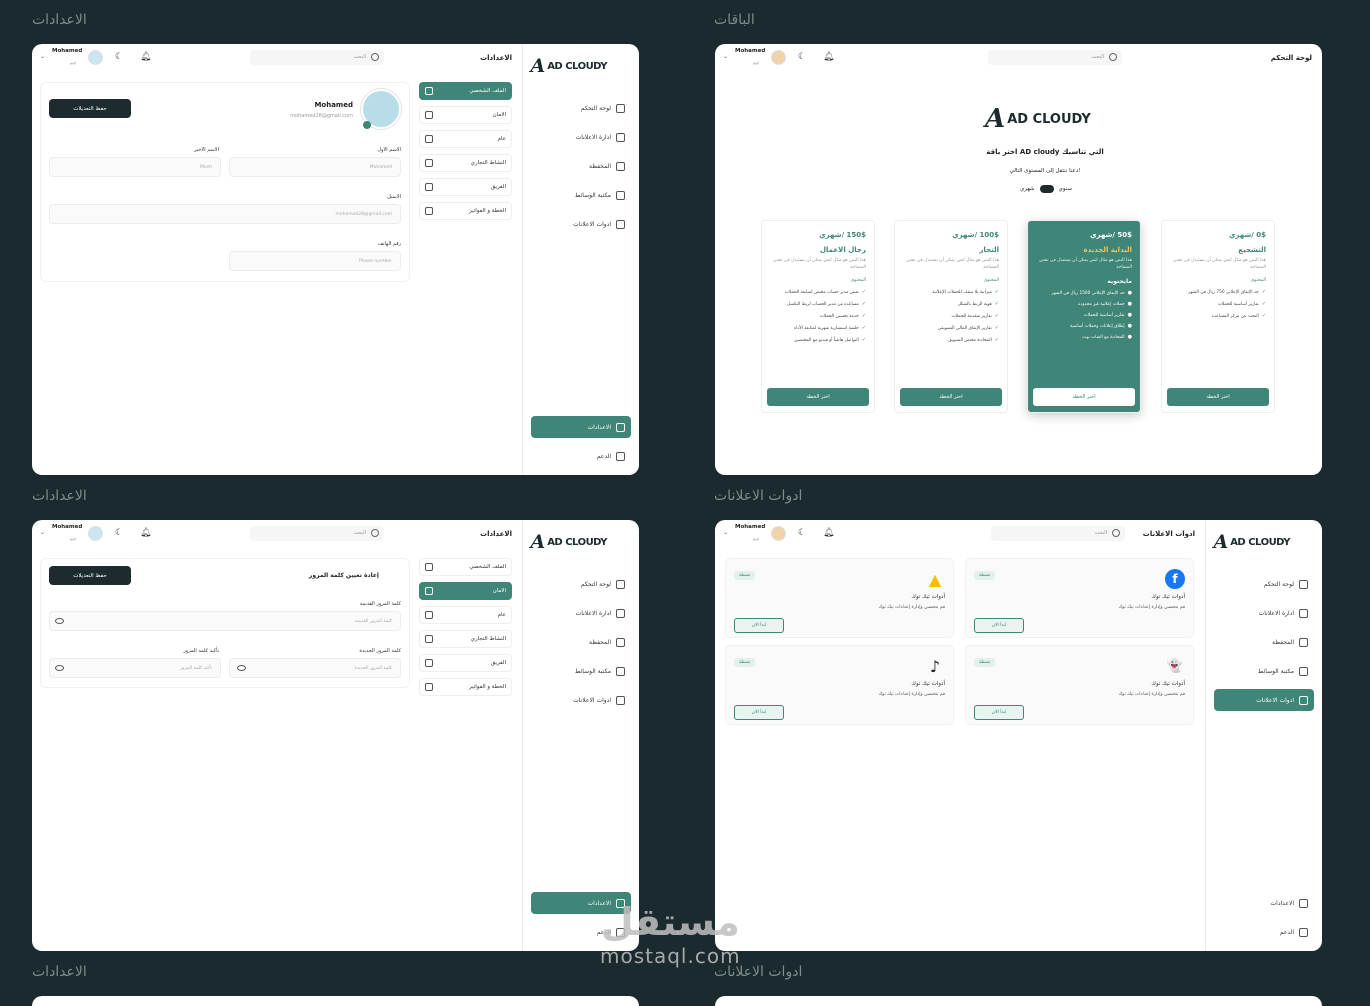 The image size is (1370, 1006). Describe the element at coordinates (315, 668) in the screenshot. I see `new-password-field: كلمة المرور الجديدة` at that location.